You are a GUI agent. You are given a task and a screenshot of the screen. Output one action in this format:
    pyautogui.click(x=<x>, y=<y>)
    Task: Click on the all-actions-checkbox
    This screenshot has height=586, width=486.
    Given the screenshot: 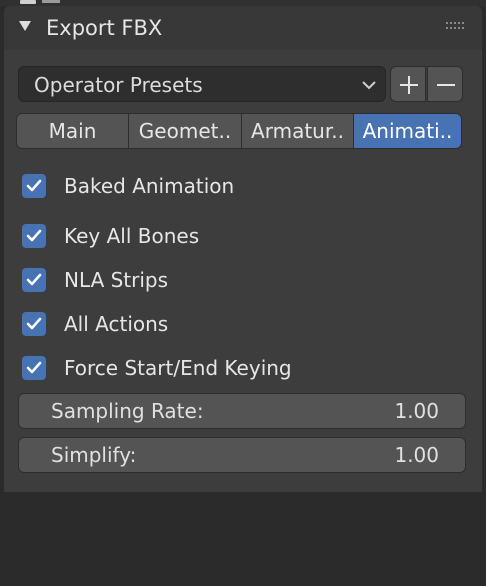 What is the action you would take?
    pyautogui.click(x=34, y=324)
    